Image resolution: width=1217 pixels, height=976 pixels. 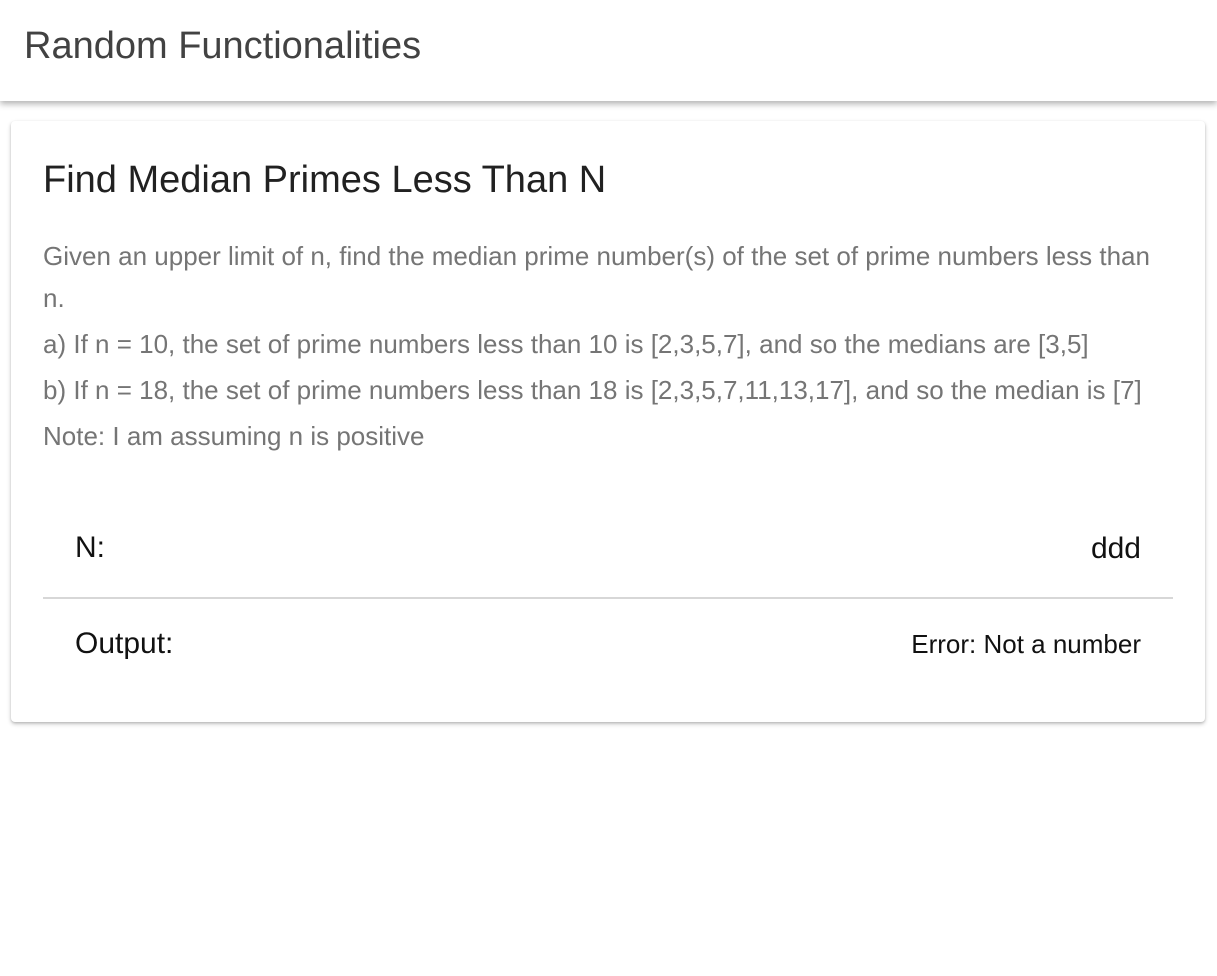 I want to click on n-input-row: N:, so click(x=608, y=559).